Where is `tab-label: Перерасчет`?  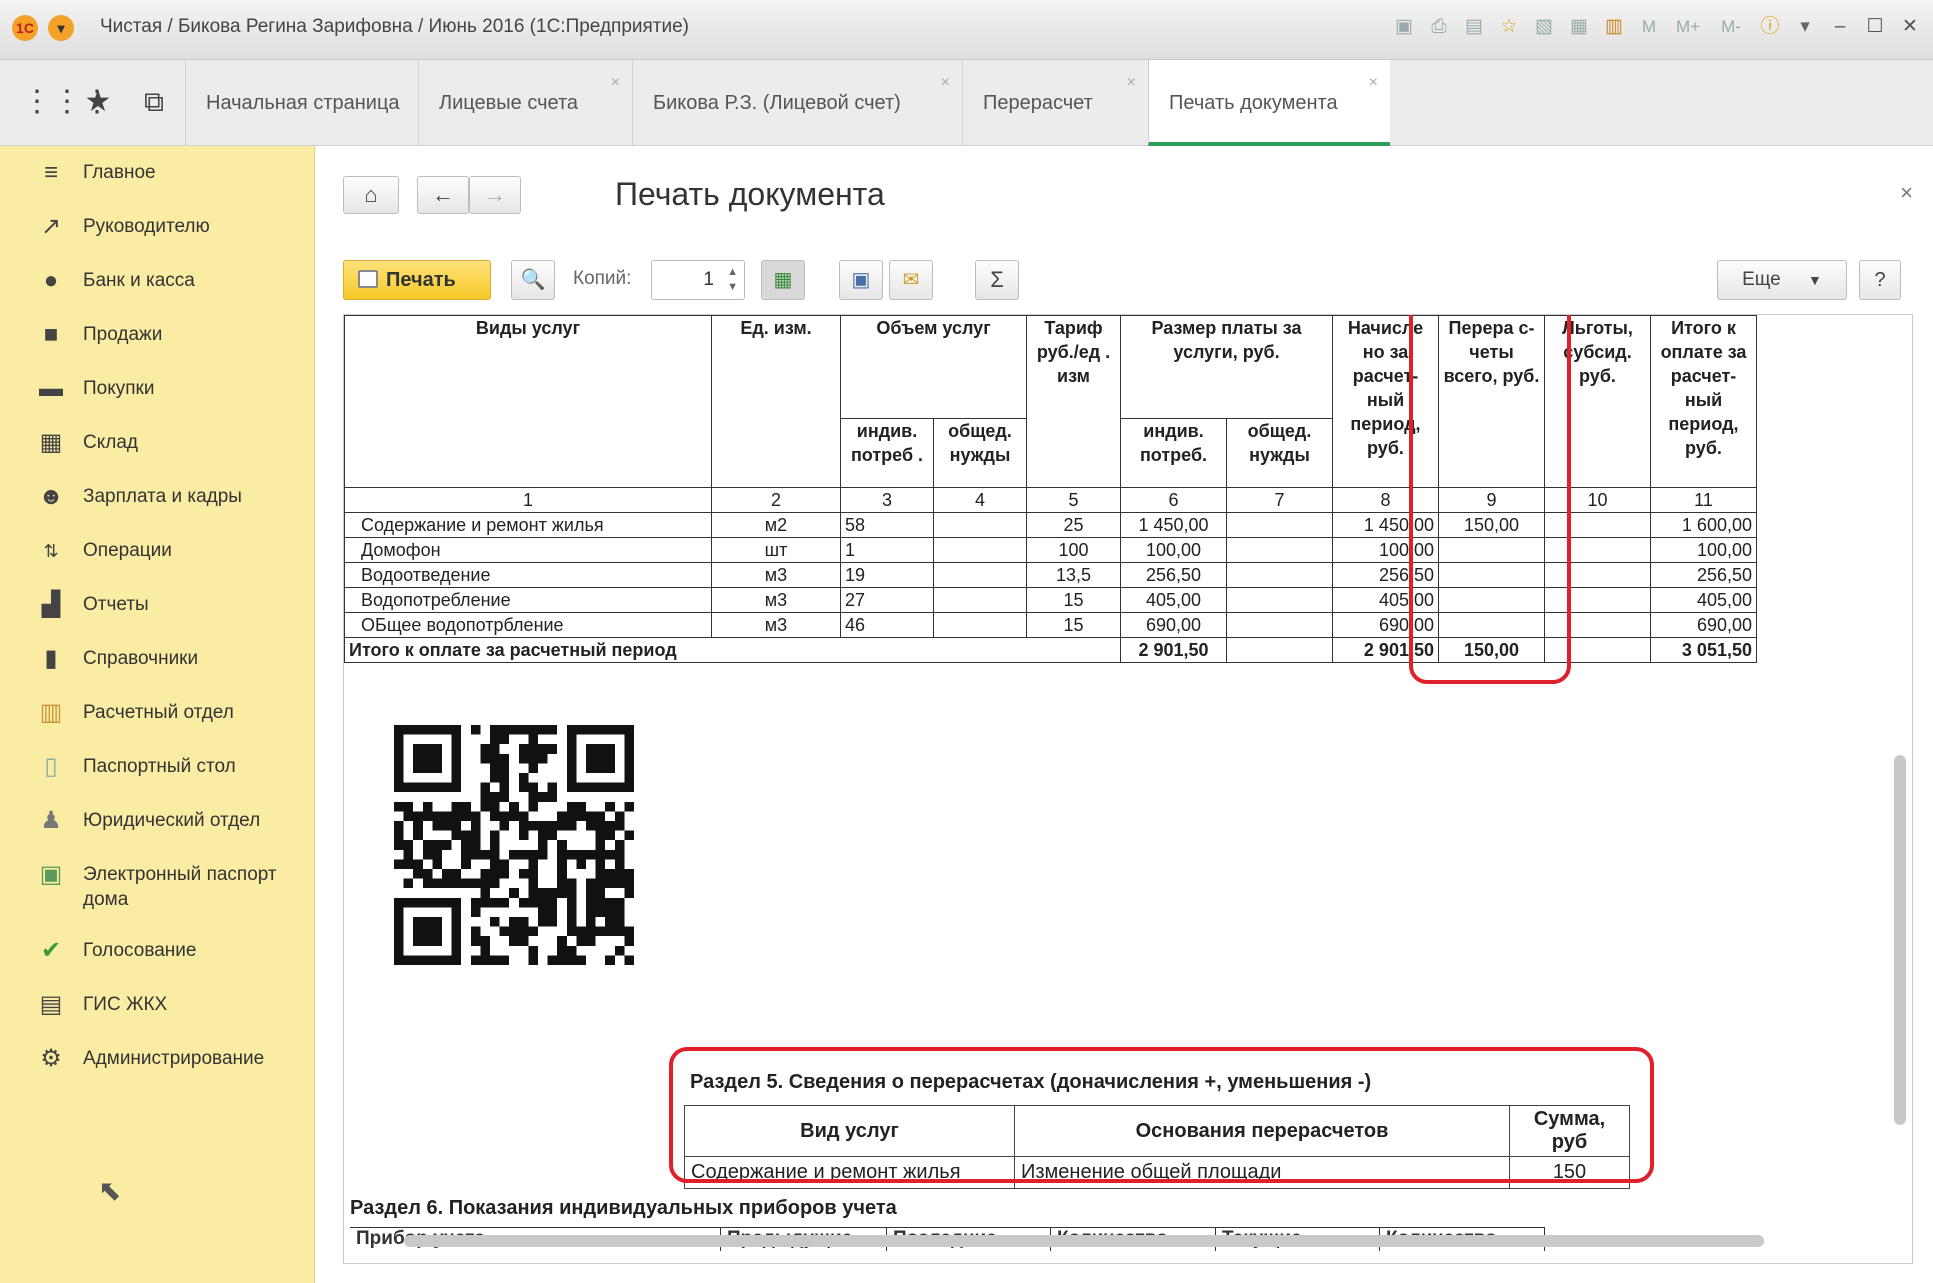 tab-label: Перерасчет is located at coordinates (1038, 103).